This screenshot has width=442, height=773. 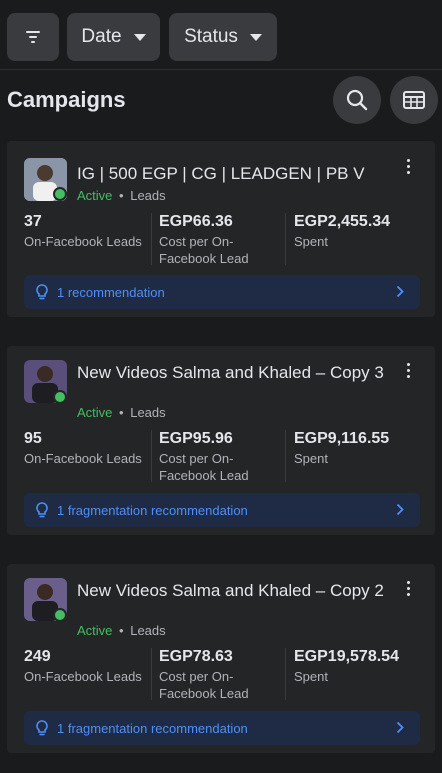 I want to click on metric-cost-per-lead: EGP66.36 Cost per On-Facebook Lead, so click(x=204, y=239).